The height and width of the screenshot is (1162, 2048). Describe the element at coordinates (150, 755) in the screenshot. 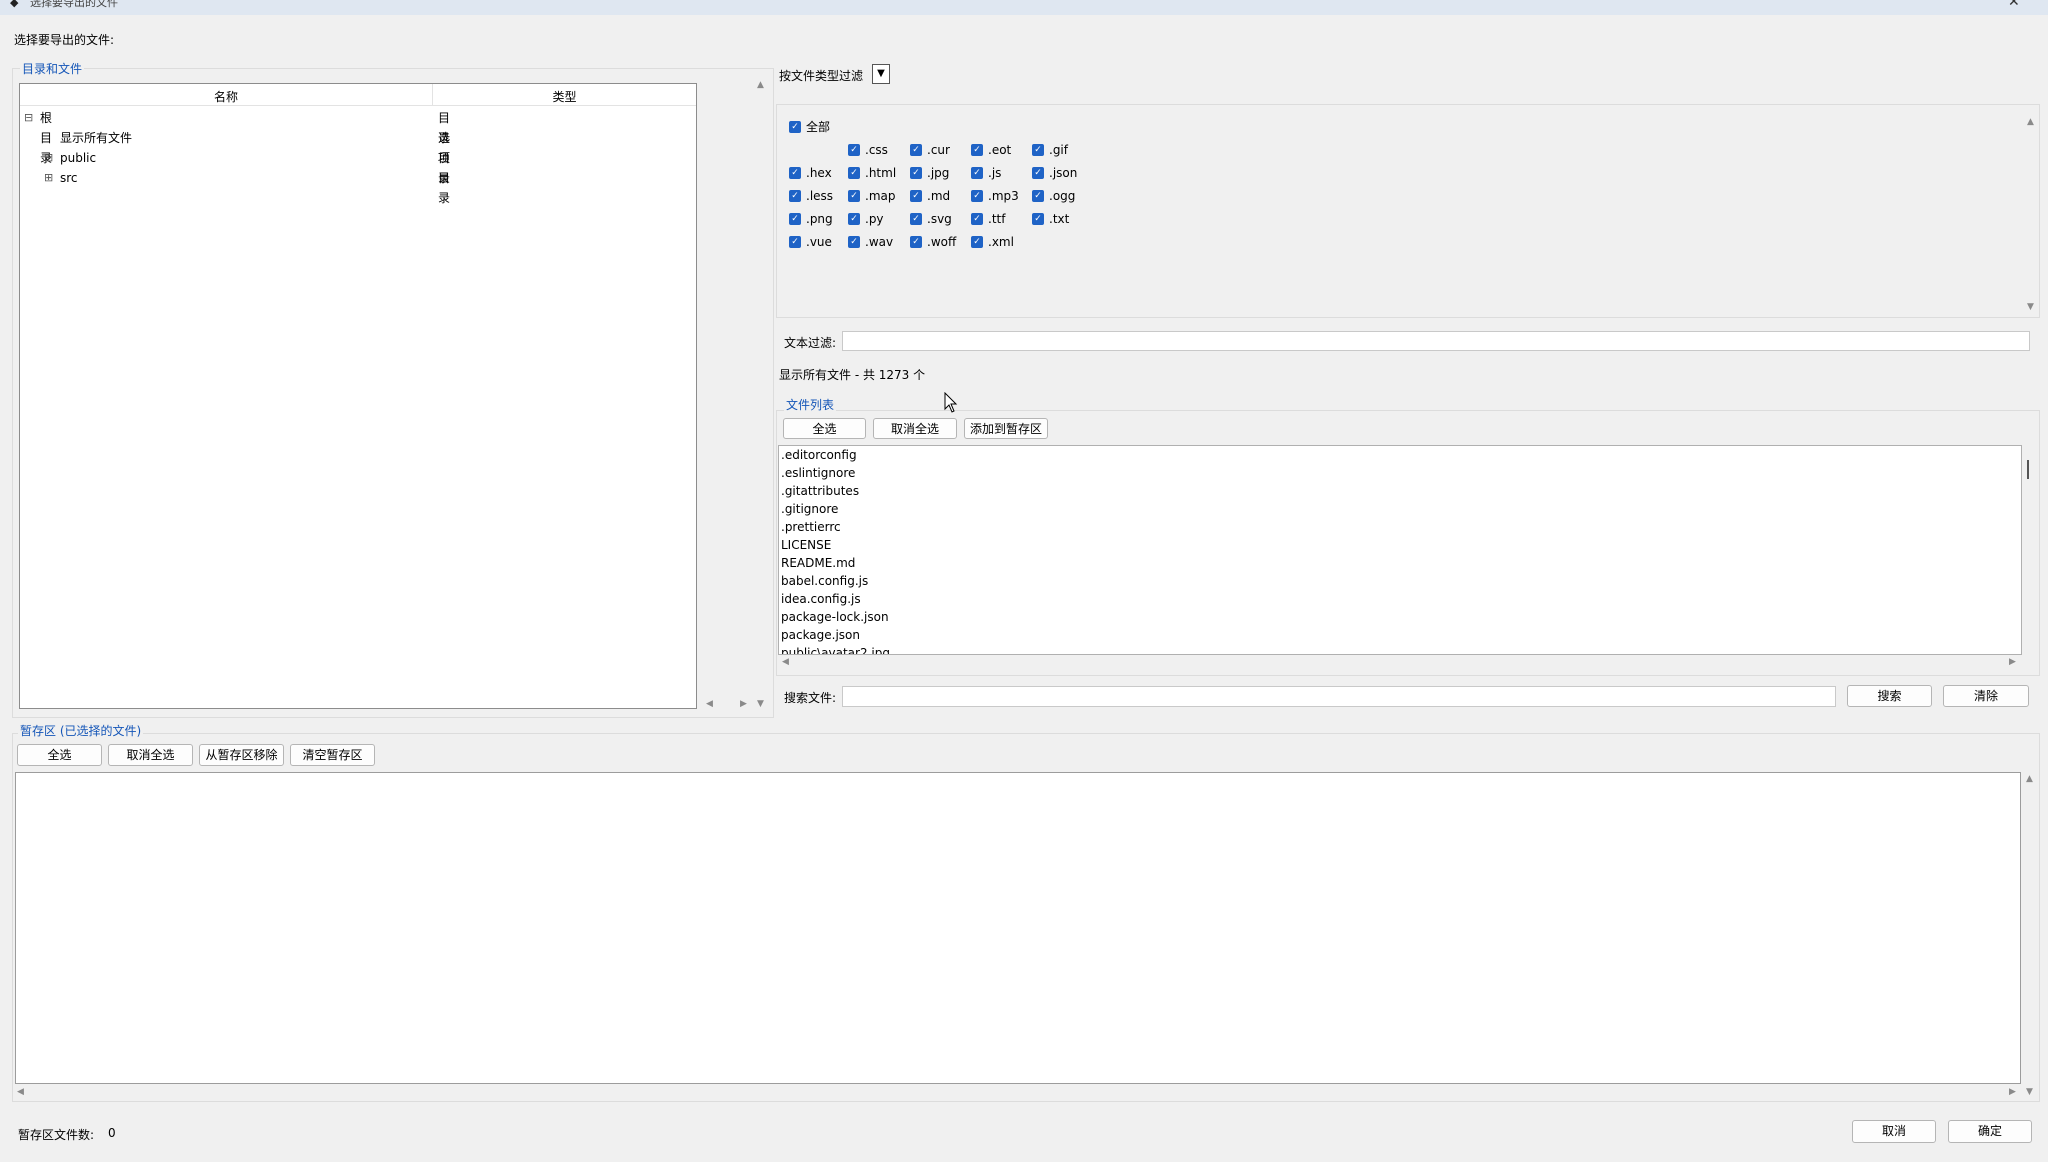

I see `staging-deselect-all-button: 取消全选` at that location.